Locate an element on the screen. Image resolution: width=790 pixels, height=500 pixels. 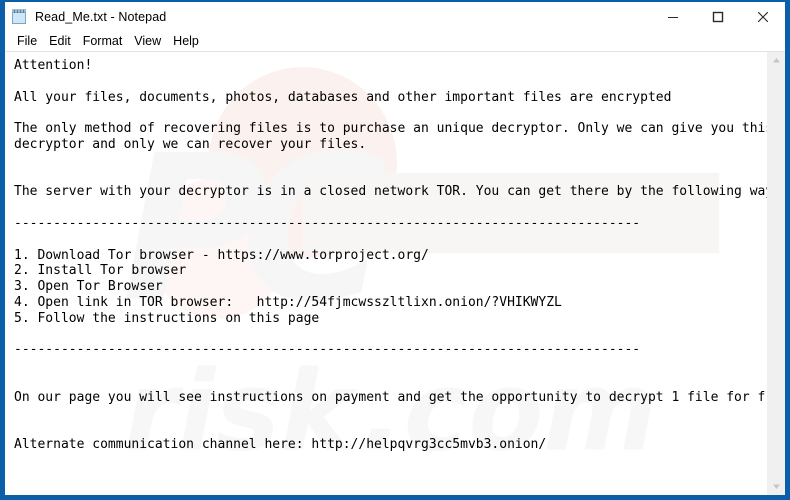
window-controls is located at coordinates (717, 16).